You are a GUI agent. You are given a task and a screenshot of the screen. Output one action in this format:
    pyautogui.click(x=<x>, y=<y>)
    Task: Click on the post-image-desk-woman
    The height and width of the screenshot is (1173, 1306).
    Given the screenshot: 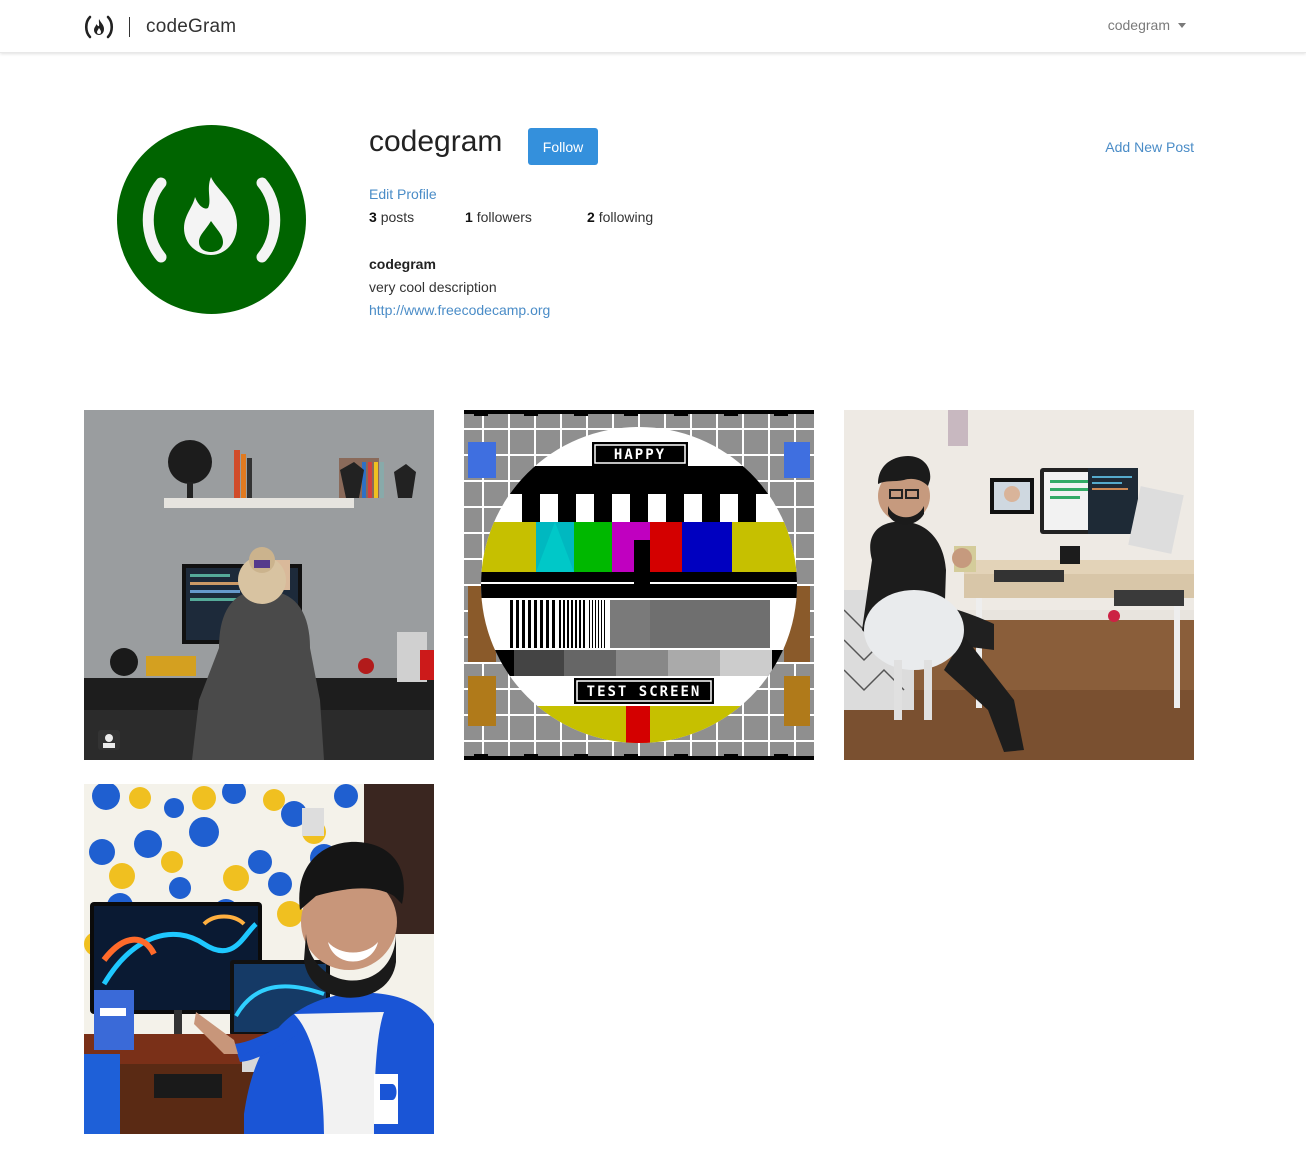 What is the action you would take?
    pyautogui.click(x=259, y=585)
    